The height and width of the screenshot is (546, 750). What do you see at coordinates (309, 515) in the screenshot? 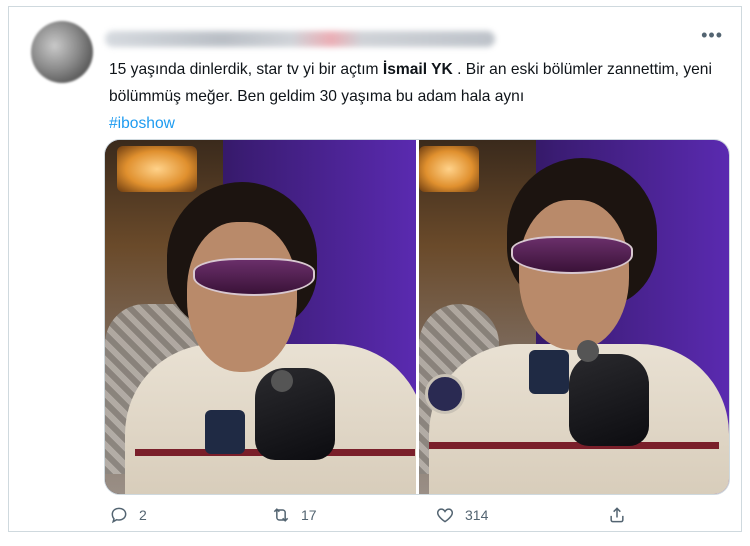
I see `retweet-count: 17` at bounding box center [309, 515].